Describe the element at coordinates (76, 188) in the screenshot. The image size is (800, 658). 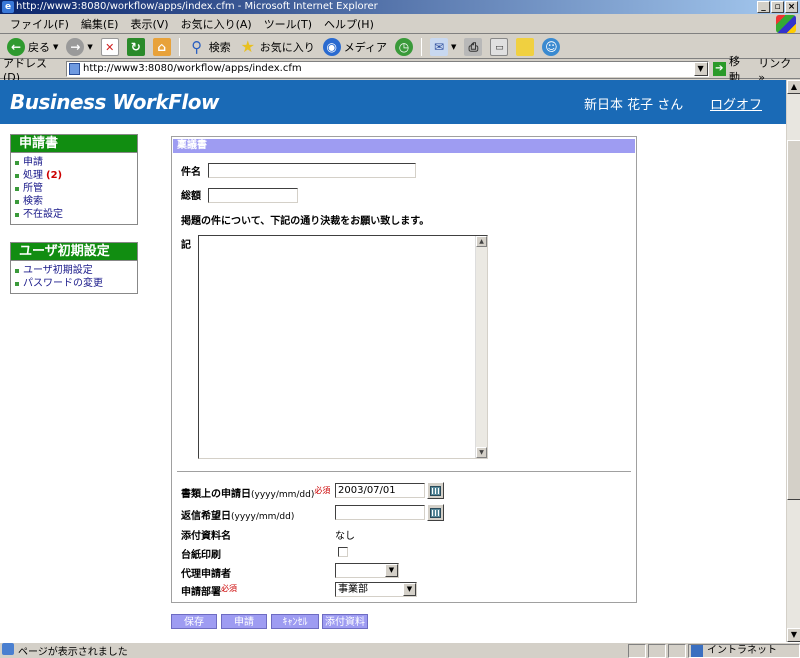
I see `nav-item-jurisdiction: 所管` at that location.